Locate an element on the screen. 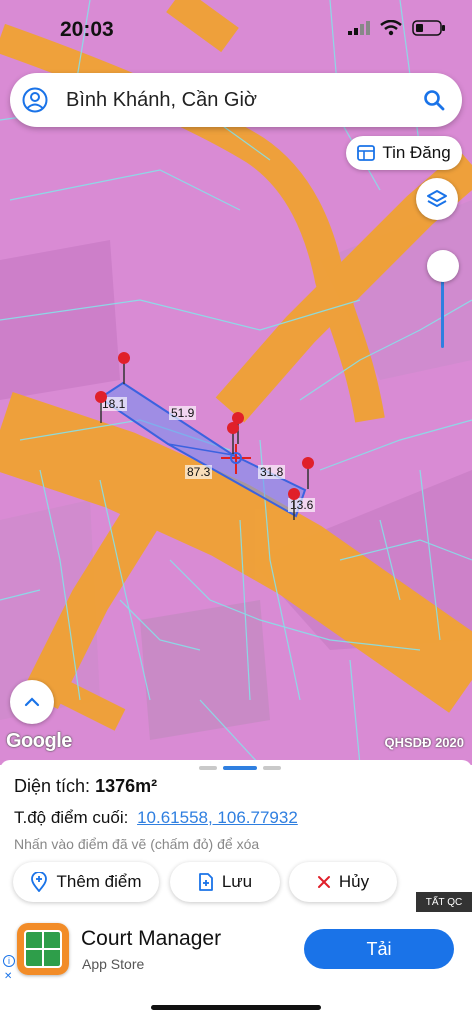 The height and width of the screenshot is (1024, 472). expand-panel-button is located at coordinates (32, 702).